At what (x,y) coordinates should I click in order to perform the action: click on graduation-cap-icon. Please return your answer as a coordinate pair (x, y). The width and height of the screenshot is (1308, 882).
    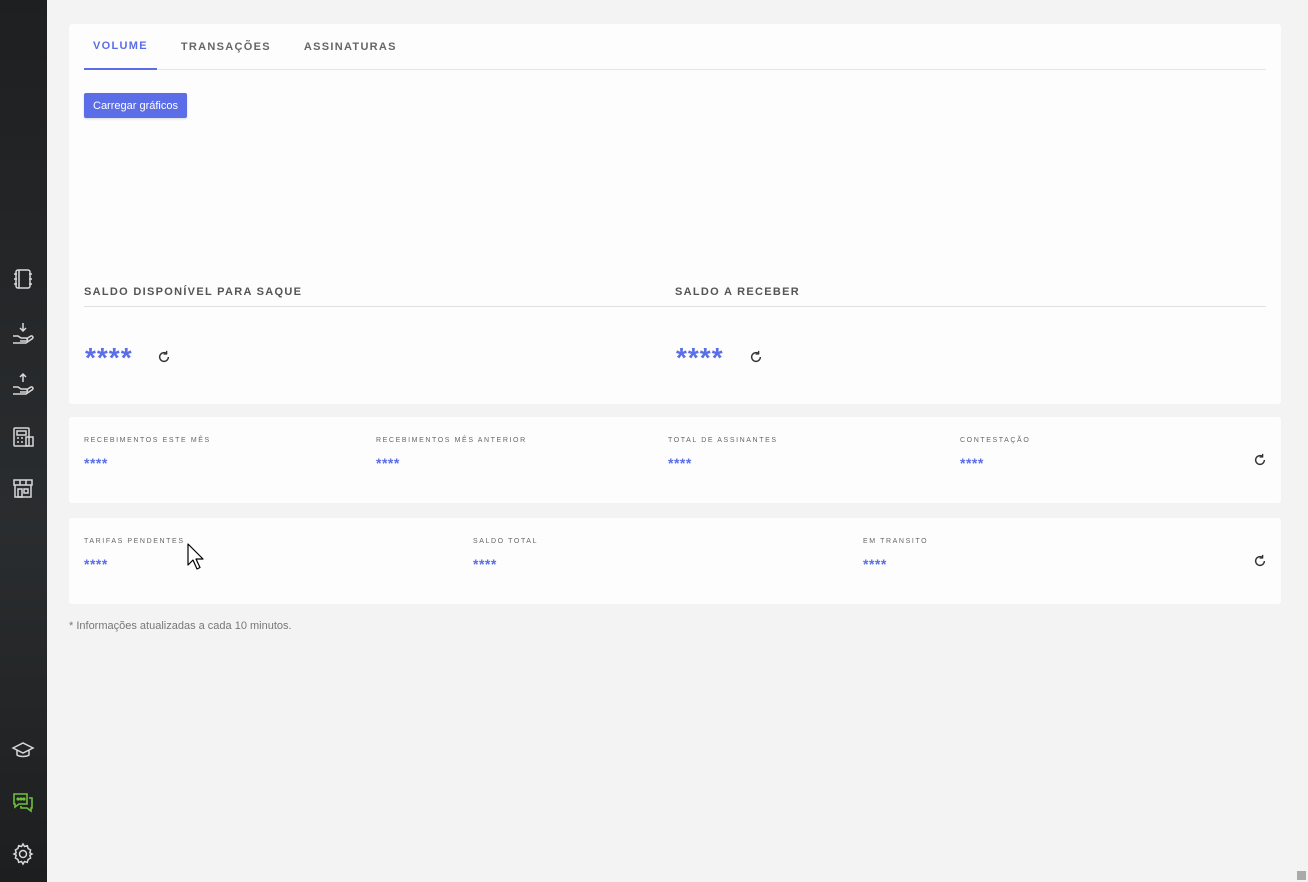
    Looking at the image, I should click on (23, 750).